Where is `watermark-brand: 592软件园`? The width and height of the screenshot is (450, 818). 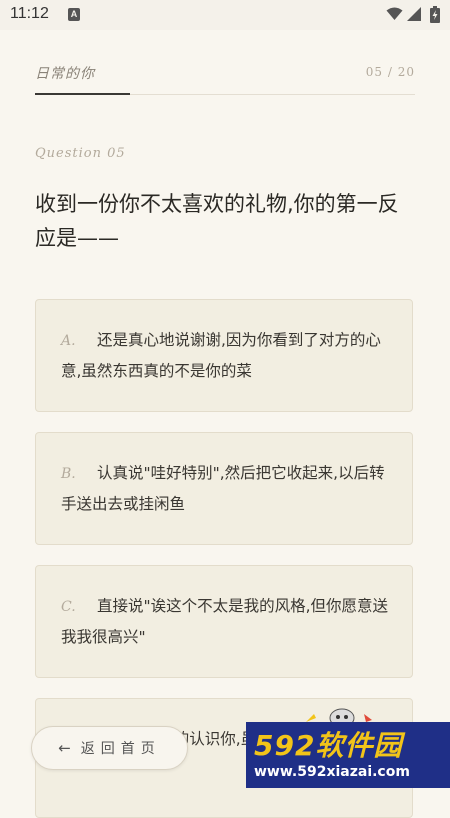 watermark-brand: 592软件园 is located at coordinates (328, 745).